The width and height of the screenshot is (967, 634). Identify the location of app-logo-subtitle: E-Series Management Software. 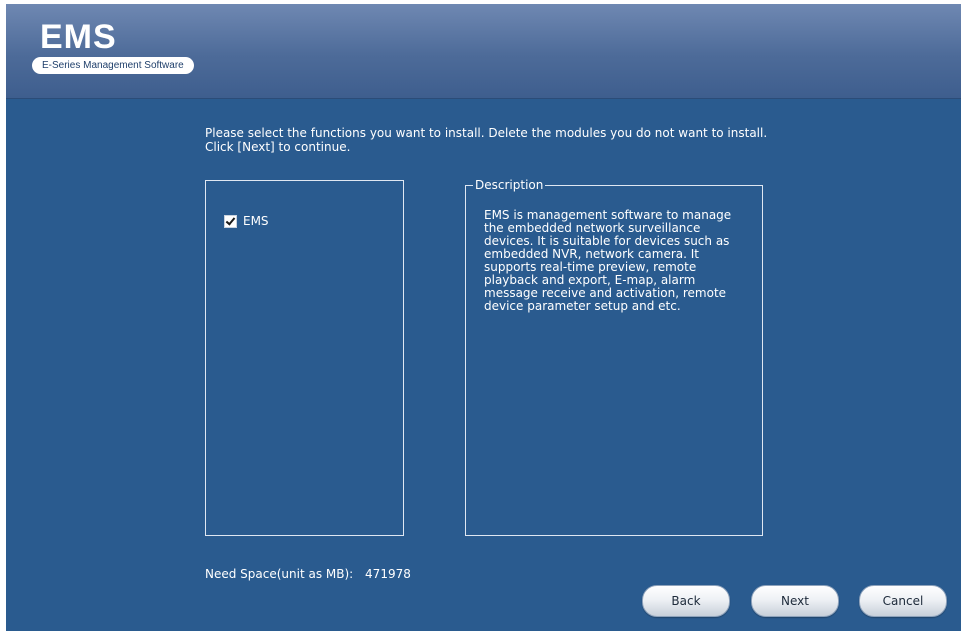
(113, 65).